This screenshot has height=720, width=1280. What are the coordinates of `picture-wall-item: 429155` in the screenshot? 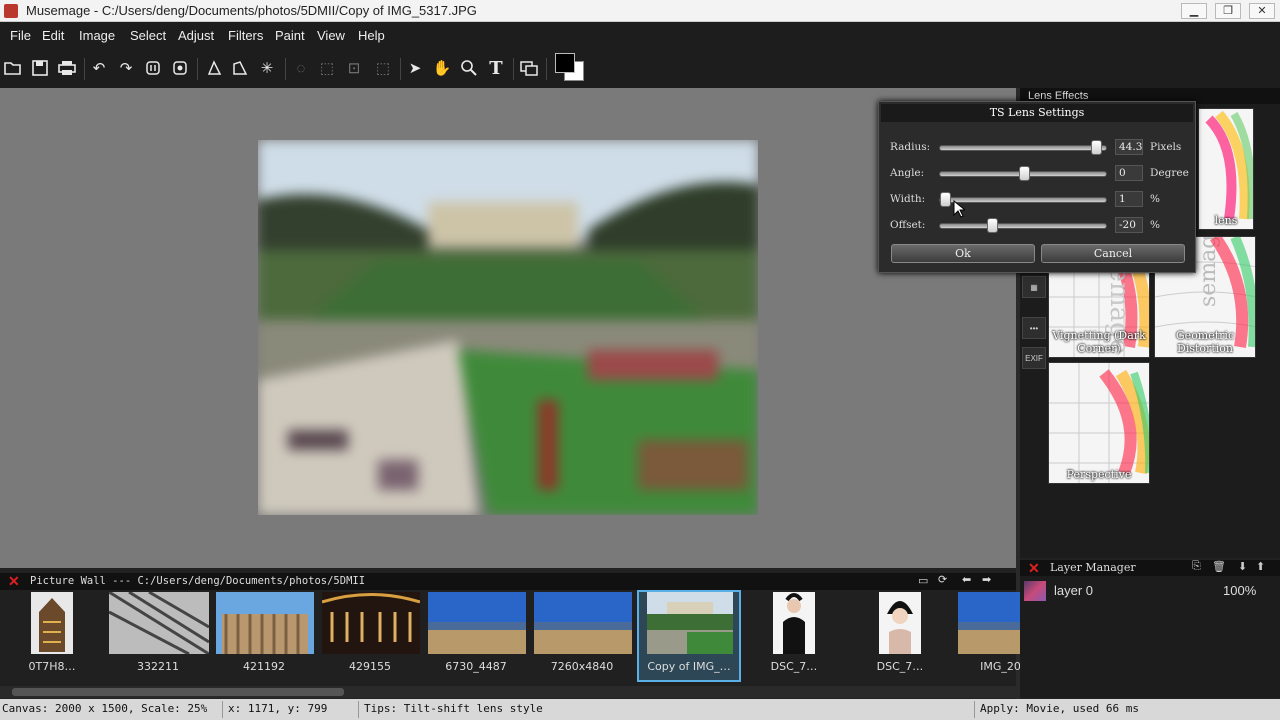 It's located at (370, 636).